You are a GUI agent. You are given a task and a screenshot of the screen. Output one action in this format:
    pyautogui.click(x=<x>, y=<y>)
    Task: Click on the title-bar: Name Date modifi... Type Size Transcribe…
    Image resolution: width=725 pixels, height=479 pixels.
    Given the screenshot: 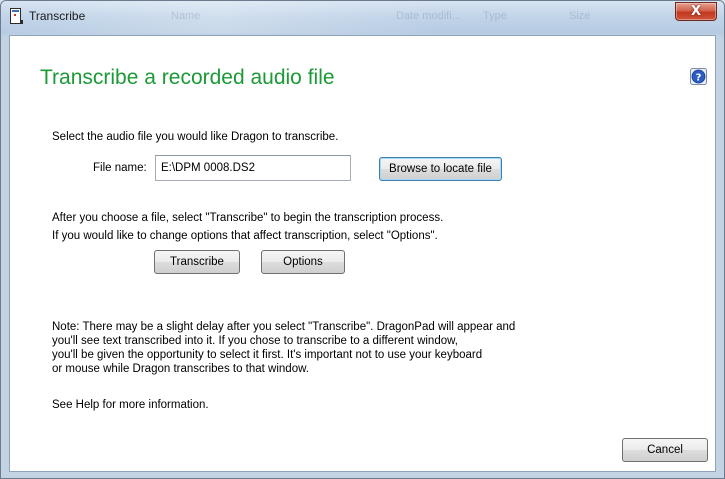 What is the action you would take?
    pyautogui.click(x=362, y=17)
    